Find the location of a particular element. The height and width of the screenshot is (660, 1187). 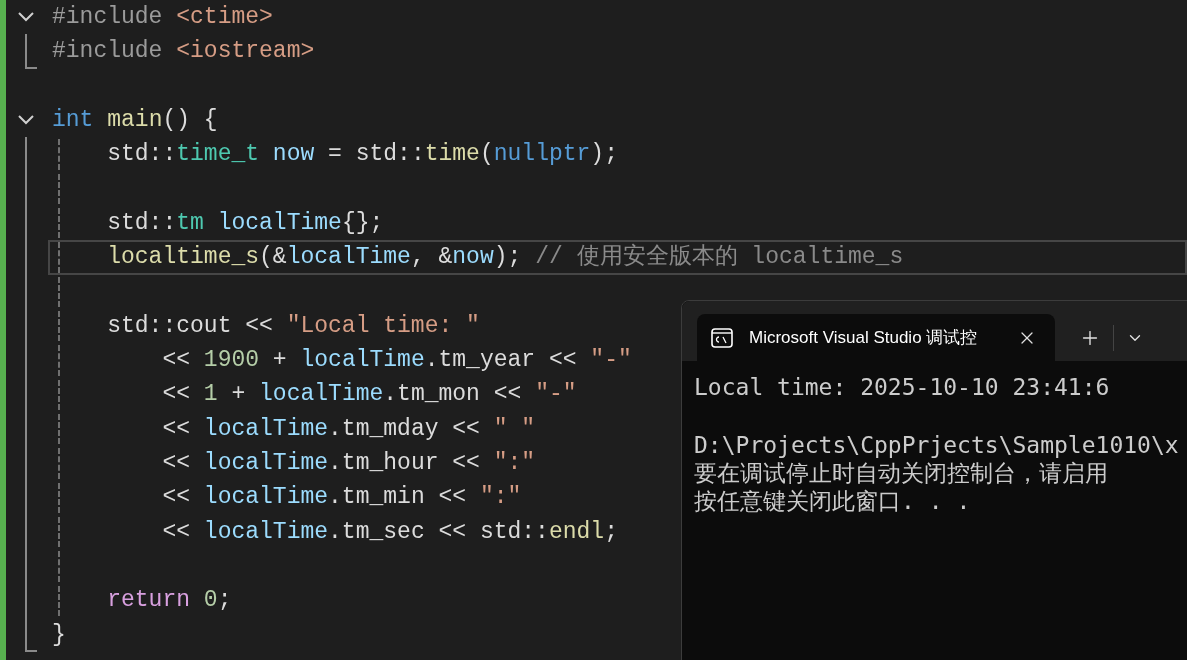

console-tab: Microsoft Visual Studio 调试控 is located at coordinates (876, 337).